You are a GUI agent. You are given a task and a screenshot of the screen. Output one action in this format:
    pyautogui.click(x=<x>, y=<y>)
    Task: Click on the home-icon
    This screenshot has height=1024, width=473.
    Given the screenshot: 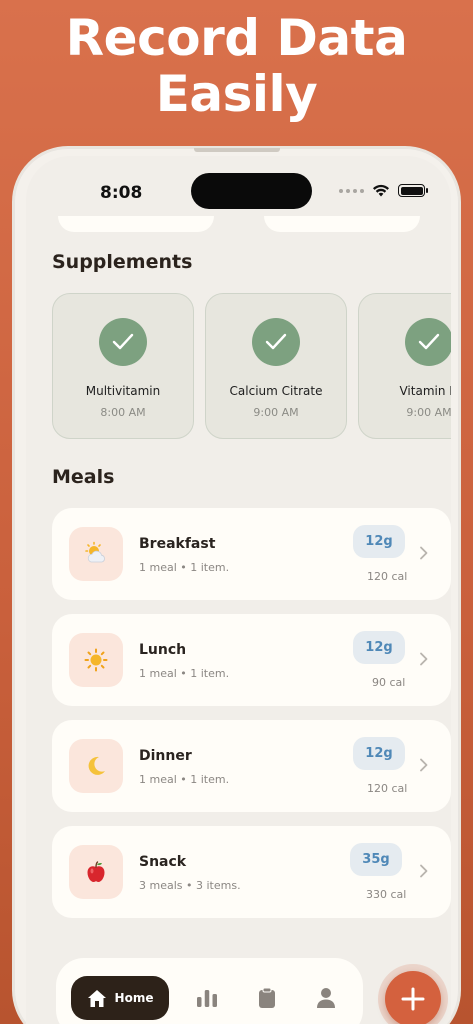 What is the action you would take?
    pyautogui.click(x=96, y=998)
    